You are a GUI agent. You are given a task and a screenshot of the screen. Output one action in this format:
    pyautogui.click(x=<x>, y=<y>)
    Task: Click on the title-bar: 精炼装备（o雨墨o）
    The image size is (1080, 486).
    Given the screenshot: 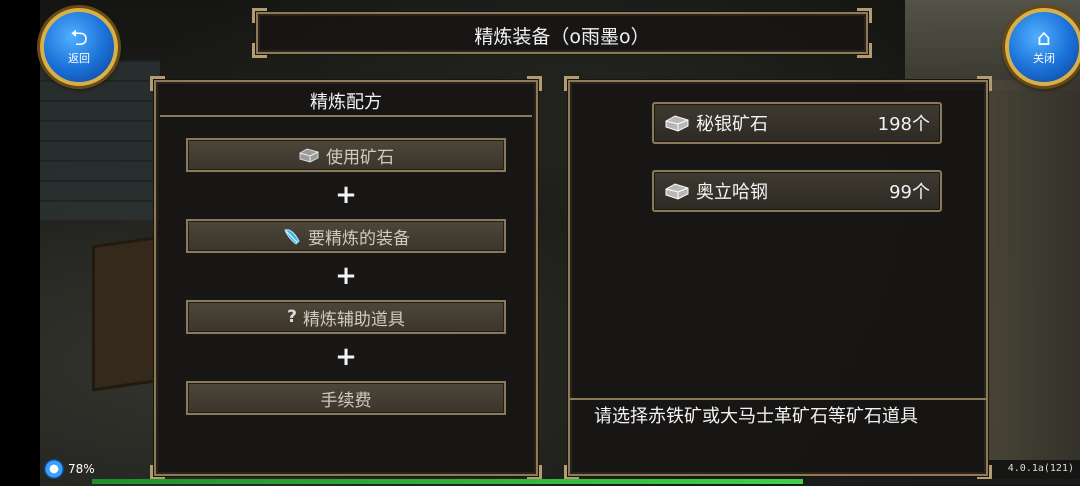 What is the action you would take?
    pyautogui.click(x=562, y=33)
    